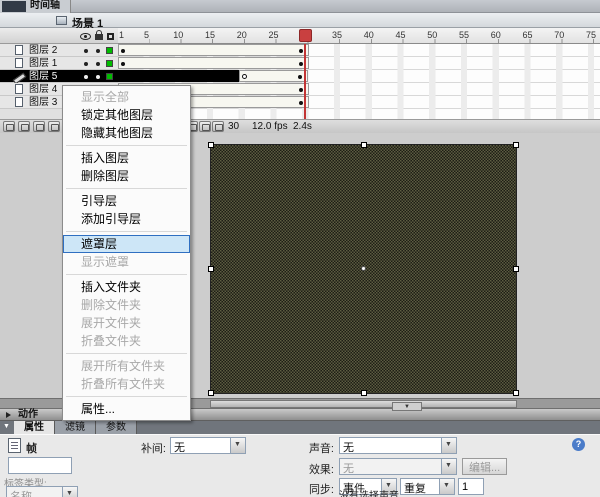  I want to click on tween-select: 无, so click(208, 445).